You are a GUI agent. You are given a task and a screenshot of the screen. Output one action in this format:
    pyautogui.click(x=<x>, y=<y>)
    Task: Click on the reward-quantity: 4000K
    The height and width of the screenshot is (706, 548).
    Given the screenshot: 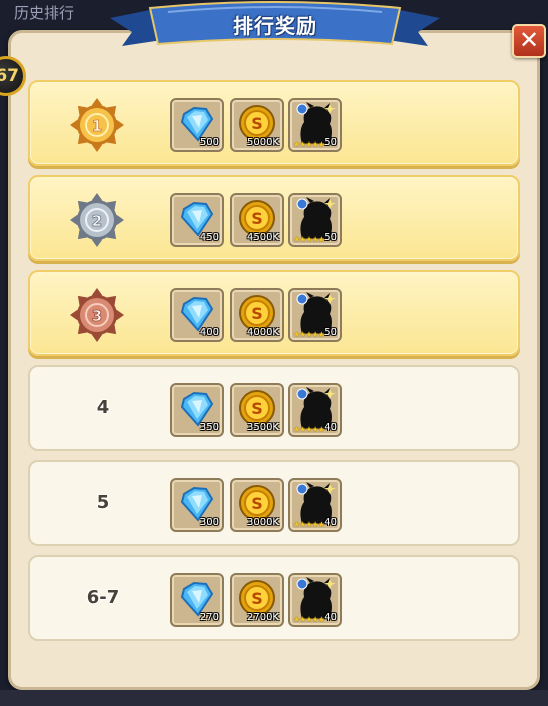 What is the action you would take?
    pyautogui.click(x=262, y=332)
    